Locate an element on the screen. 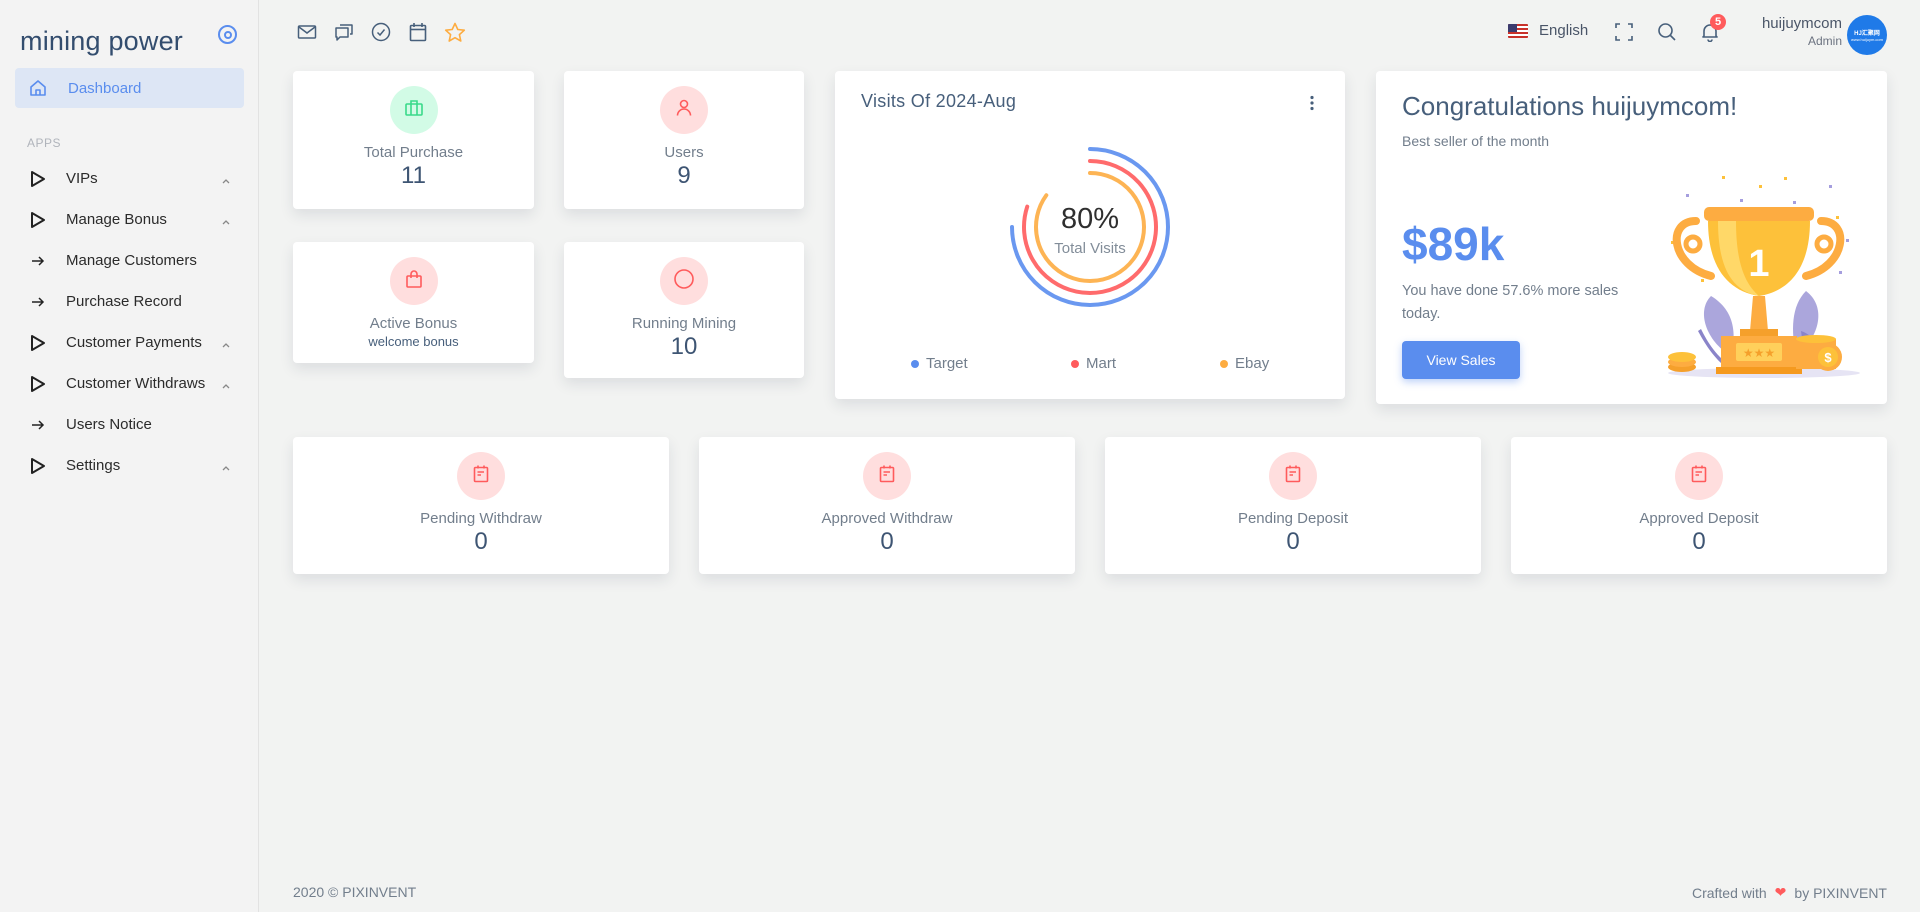 The image size is (1920, 912). footer-by: by PIXINVENT is located at coordinates (1840, 893).